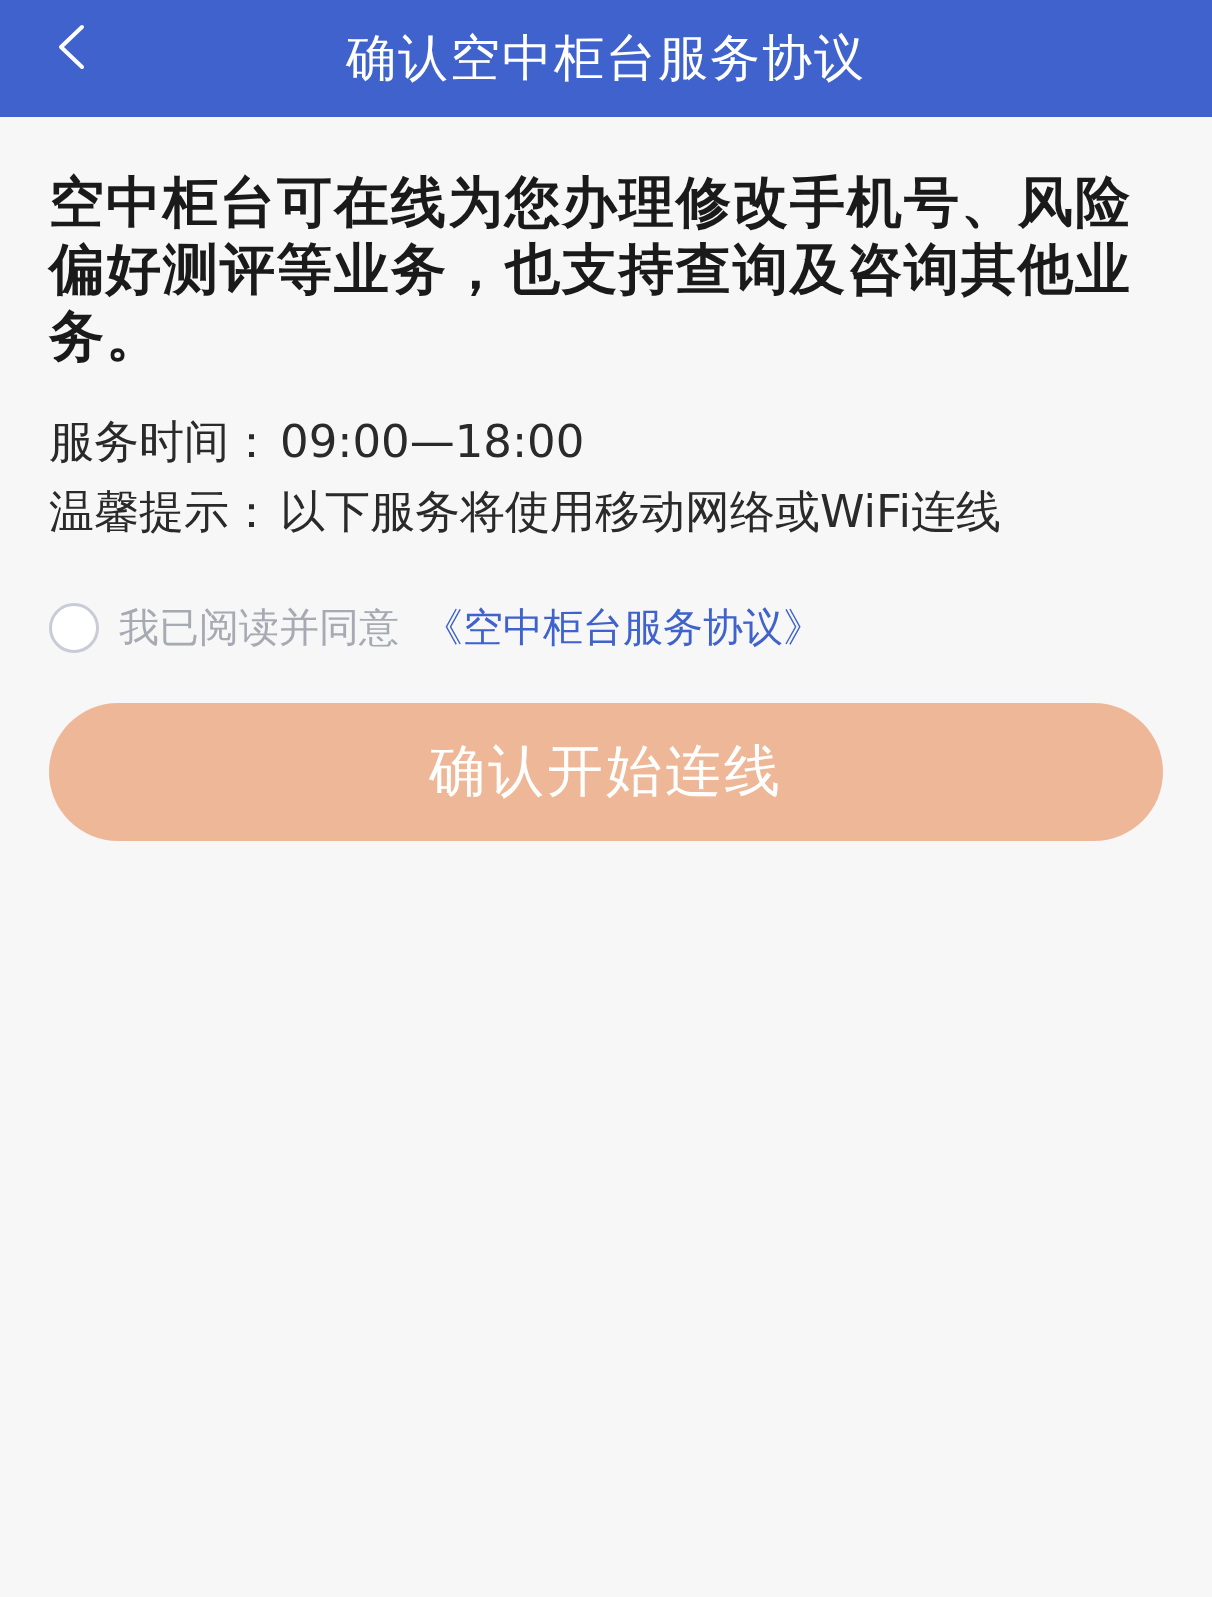 The image size is (1212, 1597). Describe the element at coordinates (623, 627) in the screenshot. I see `agreement-link: 《空中柜台服务协议》` at that location.